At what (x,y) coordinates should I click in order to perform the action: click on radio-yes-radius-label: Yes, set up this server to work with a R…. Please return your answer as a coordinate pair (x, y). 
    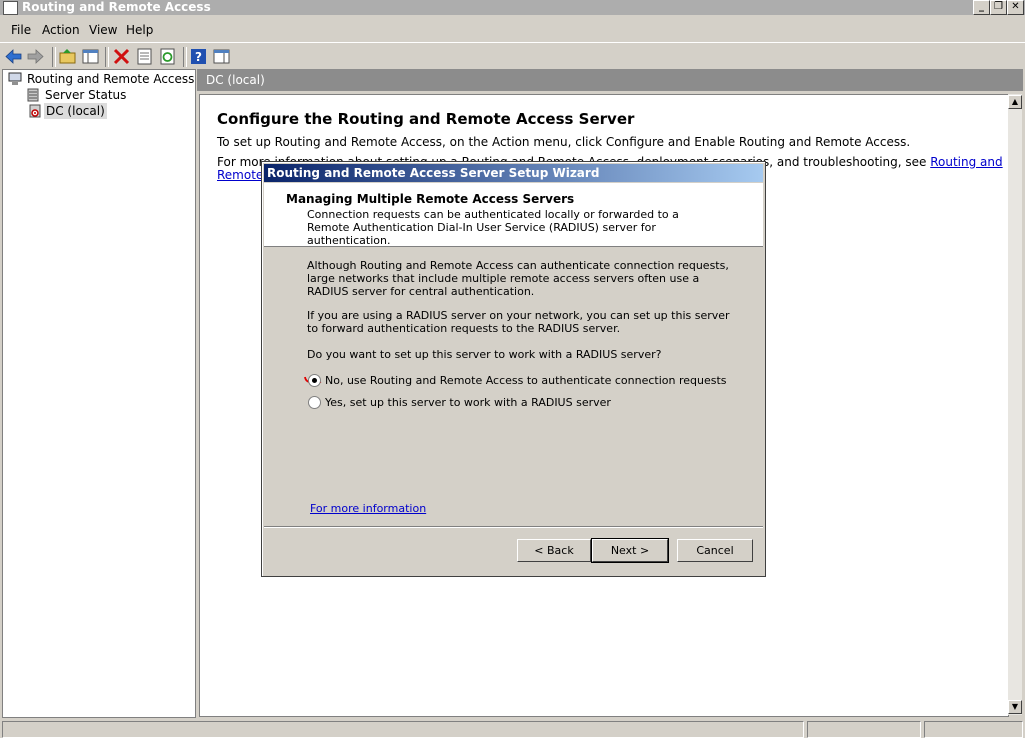
    Looking at the image, I should click on (468, 402).